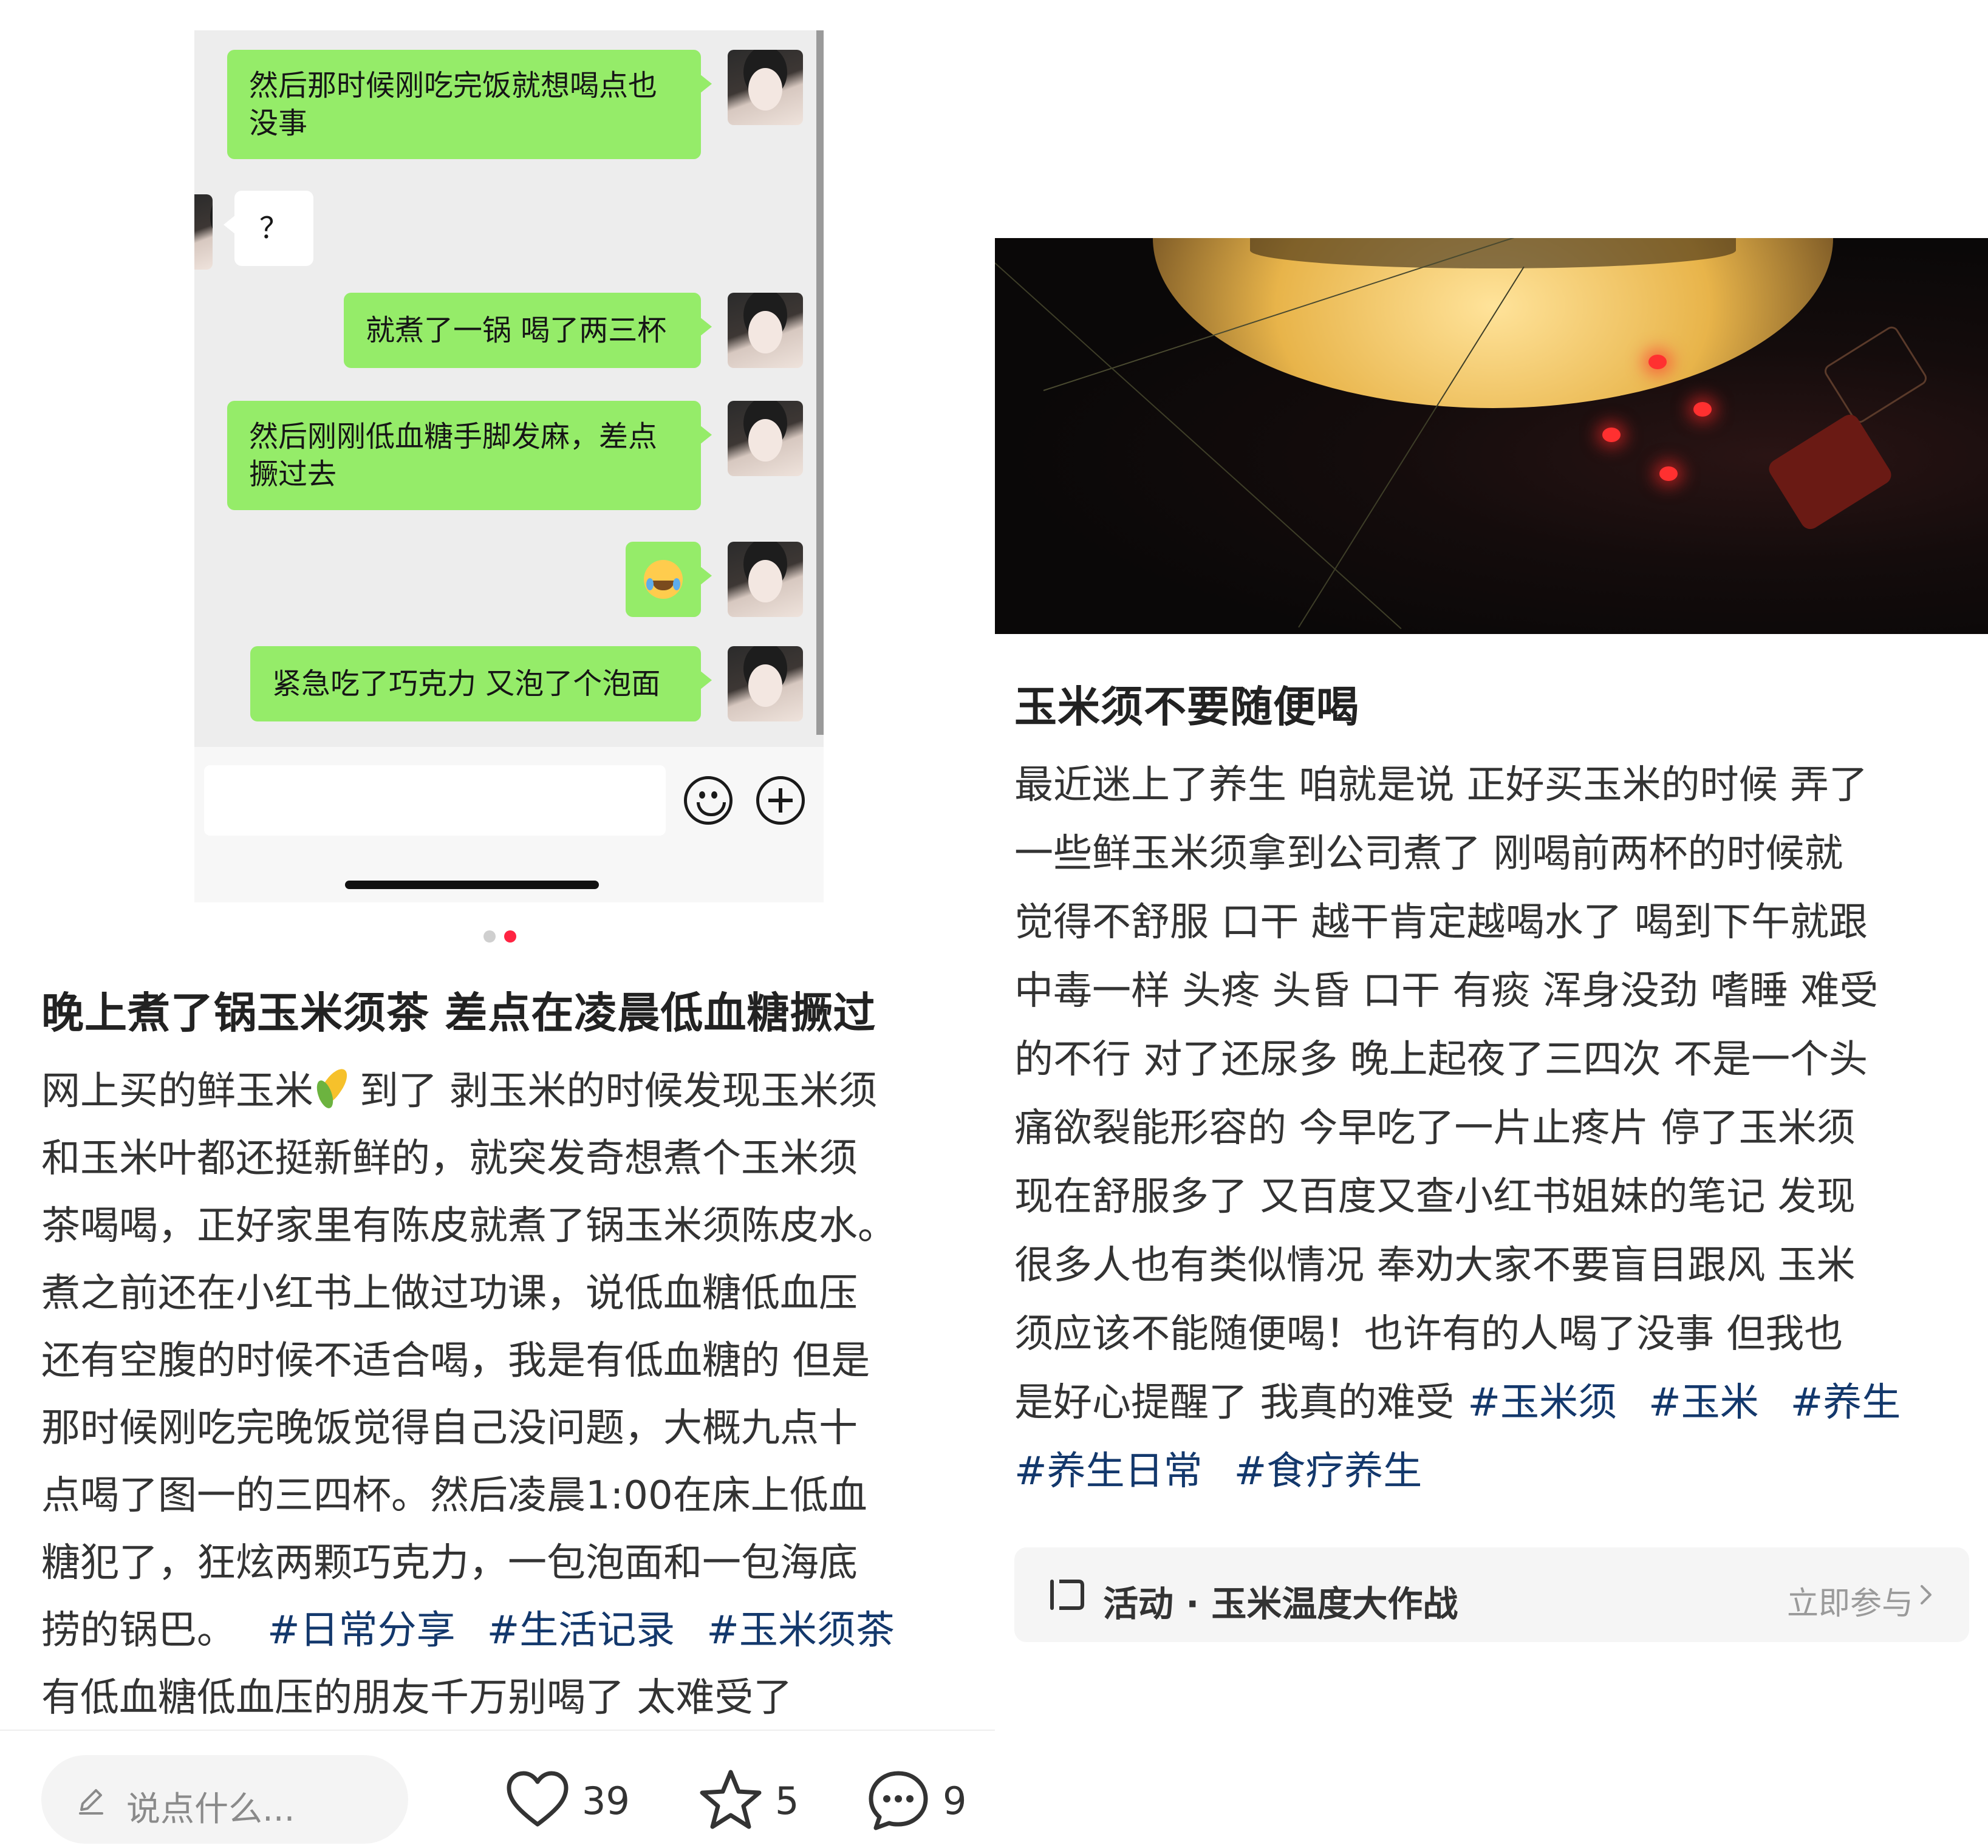 This screenshot has width=1988, height=1848. I want to click on post-body-line: 茶喝喝，正好家里有陈皮就煮了锅玉米须陈皮水。, so click(469, 1226).